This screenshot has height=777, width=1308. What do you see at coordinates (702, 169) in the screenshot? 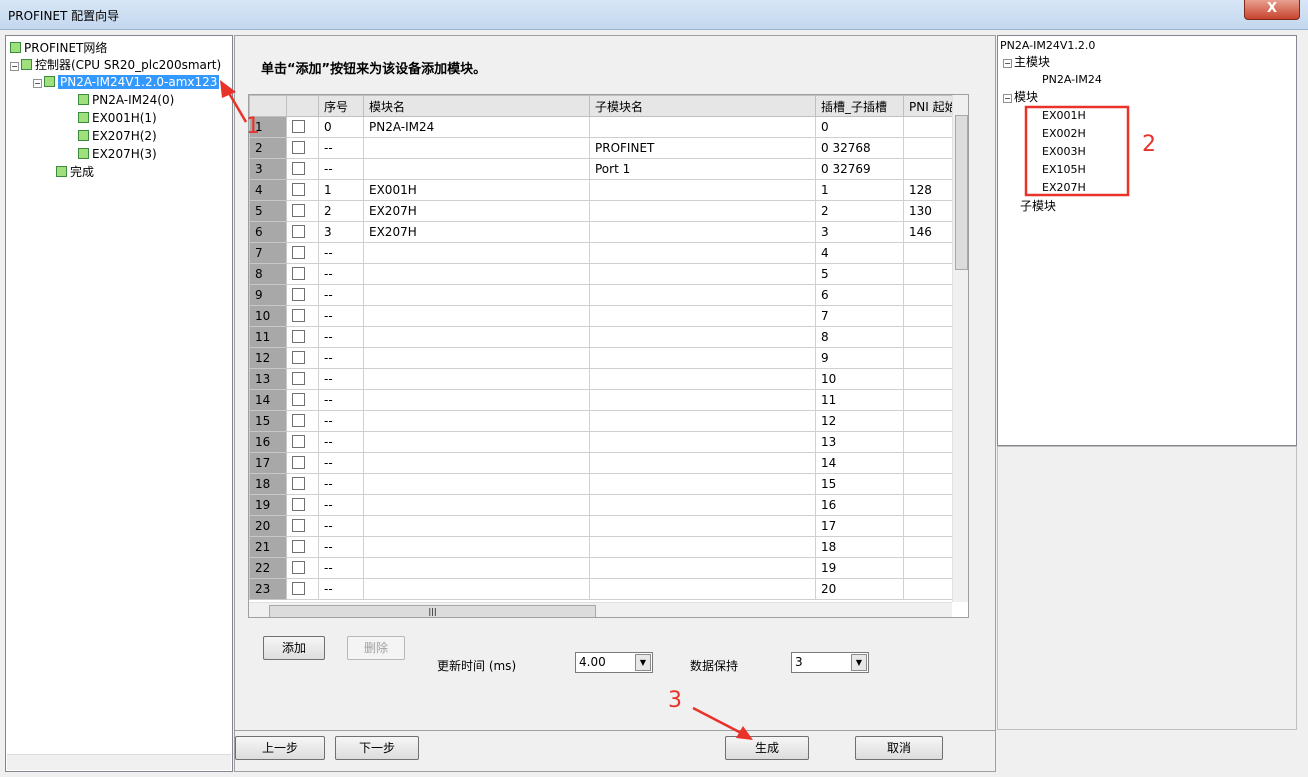
I see `table-cell: Port 1` at bounding box center [702, 169].